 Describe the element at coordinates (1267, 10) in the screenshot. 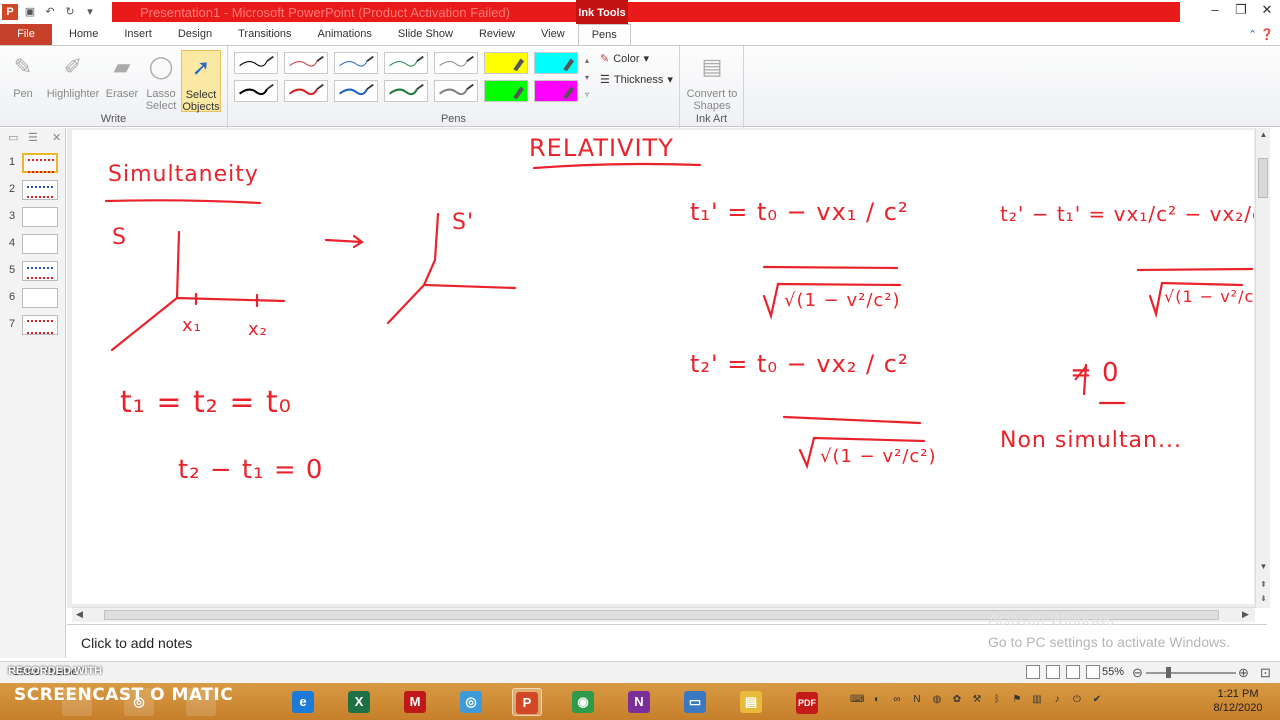

I see `close-icon: ✕` at that location.